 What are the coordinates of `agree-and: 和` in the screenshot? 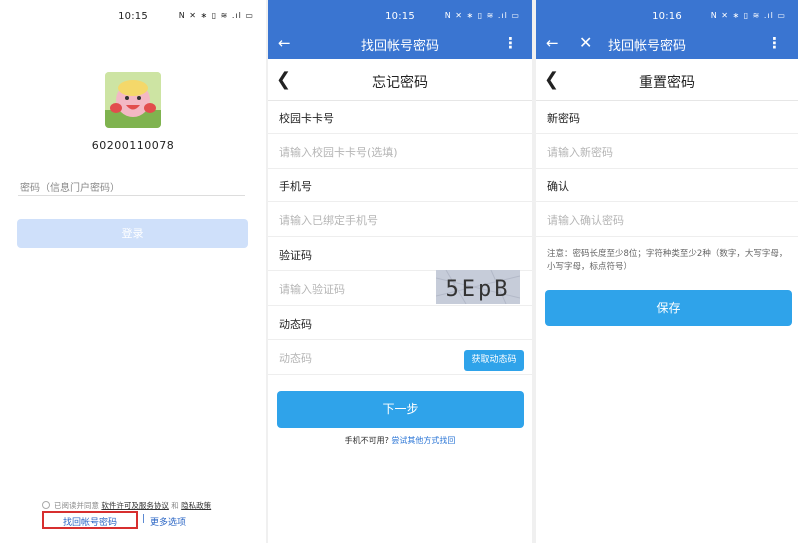 It's located at (175, 505).